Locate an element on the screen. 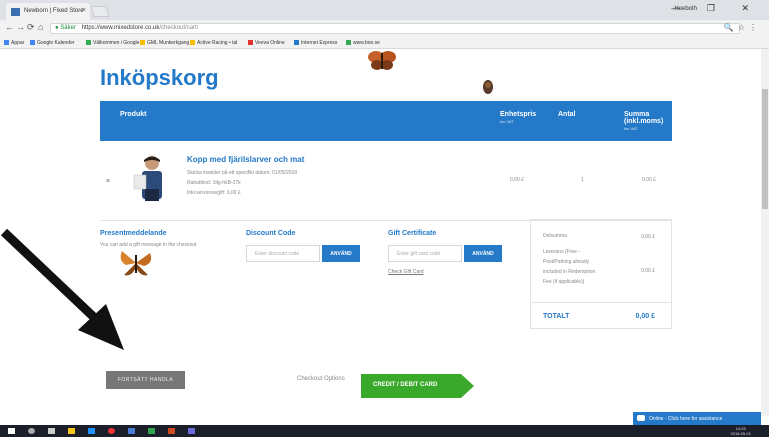  discount-input: Enter discount code is located at coordinates (283, 253).